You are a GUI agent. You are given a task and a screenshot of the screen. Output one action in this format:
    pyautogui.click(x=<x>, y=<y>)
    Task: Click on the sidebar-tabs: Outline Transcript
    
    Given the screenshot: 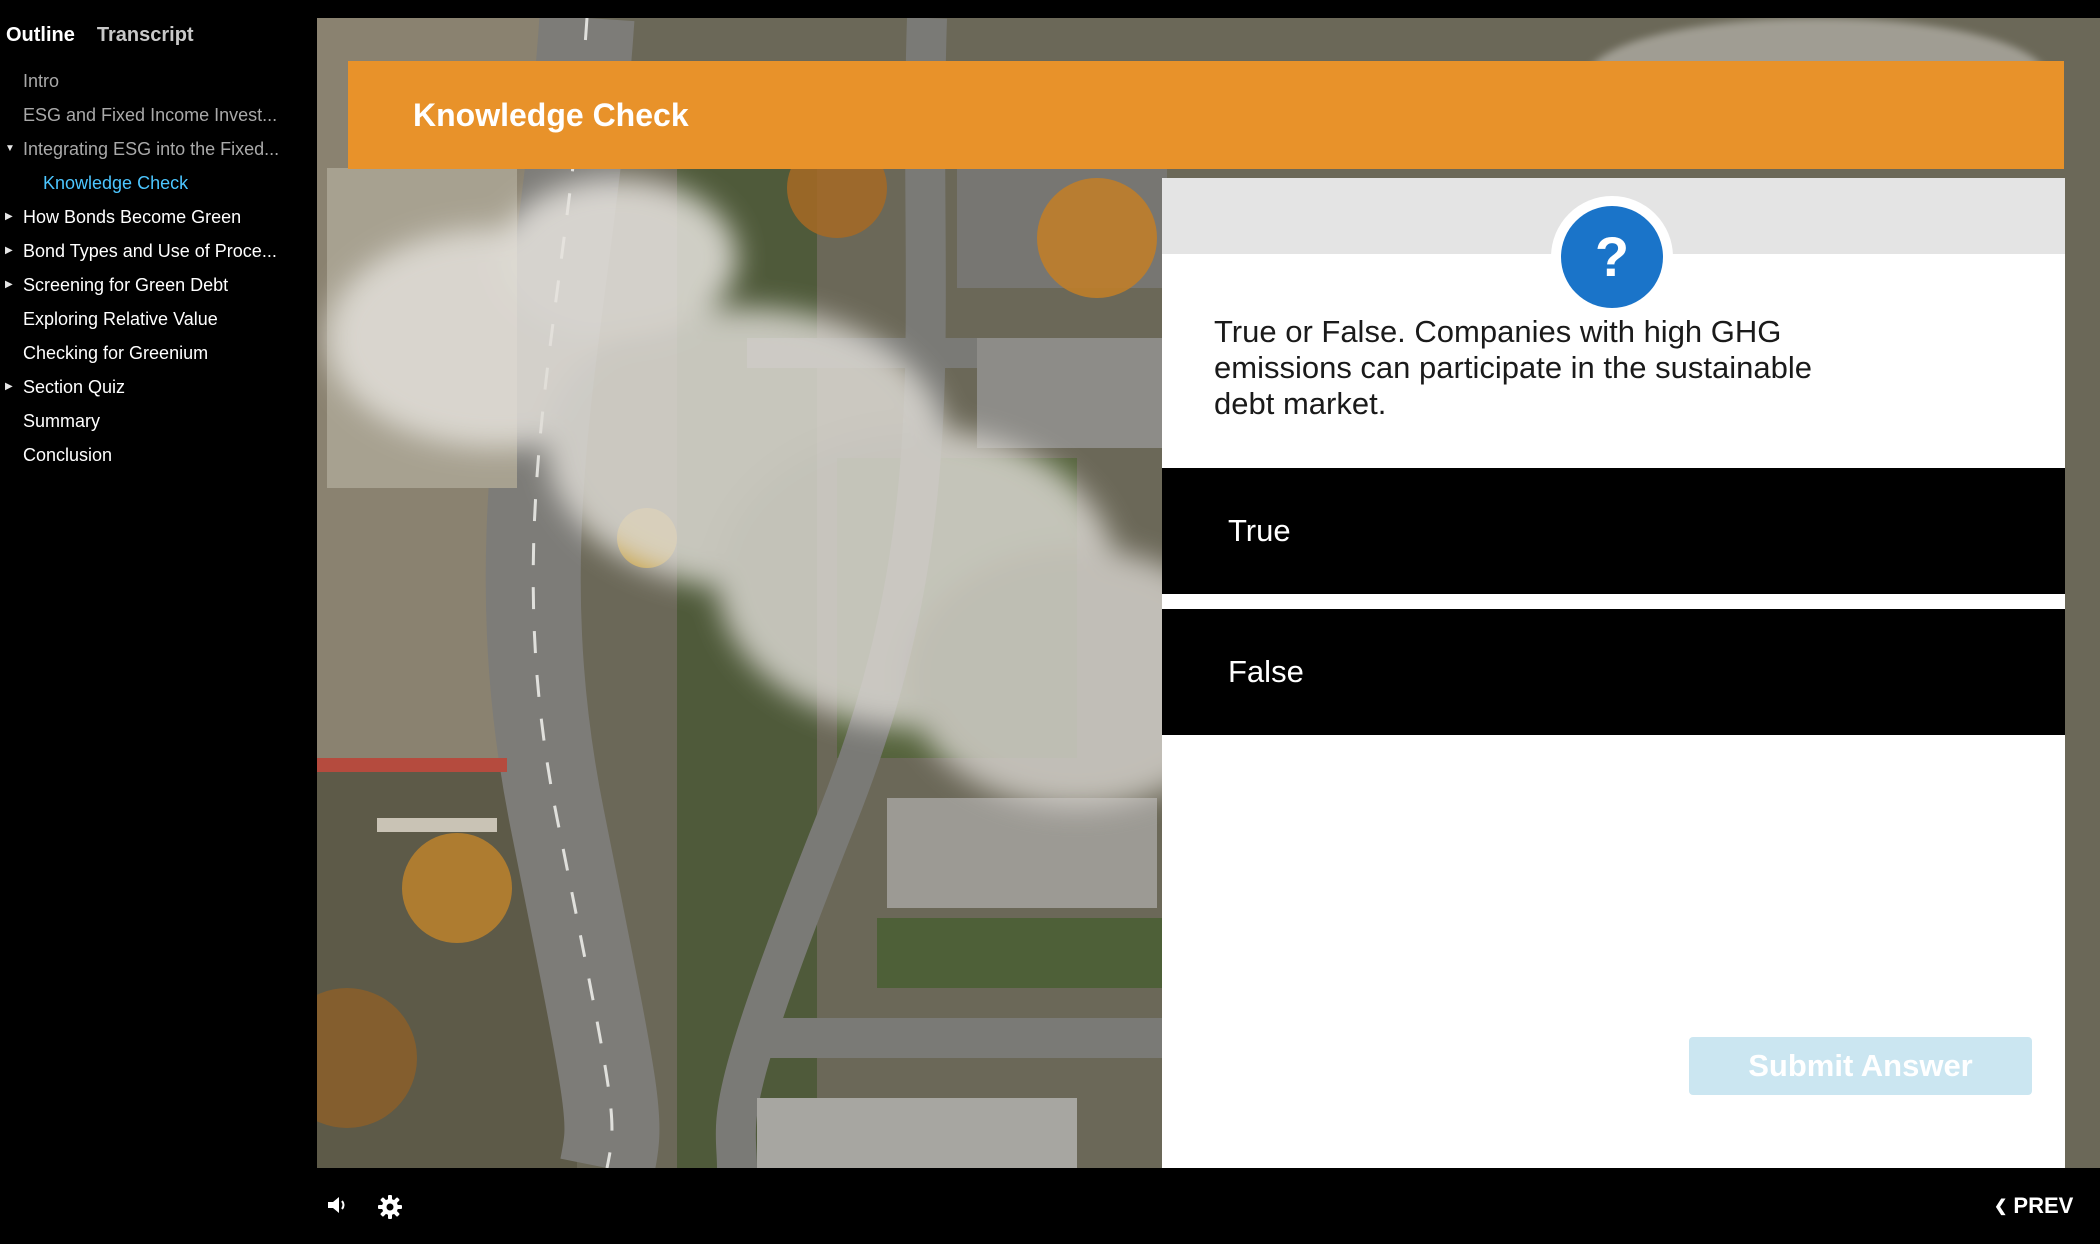 What is the action you would take?
    pyautogui.click(x=100, y=35)
    